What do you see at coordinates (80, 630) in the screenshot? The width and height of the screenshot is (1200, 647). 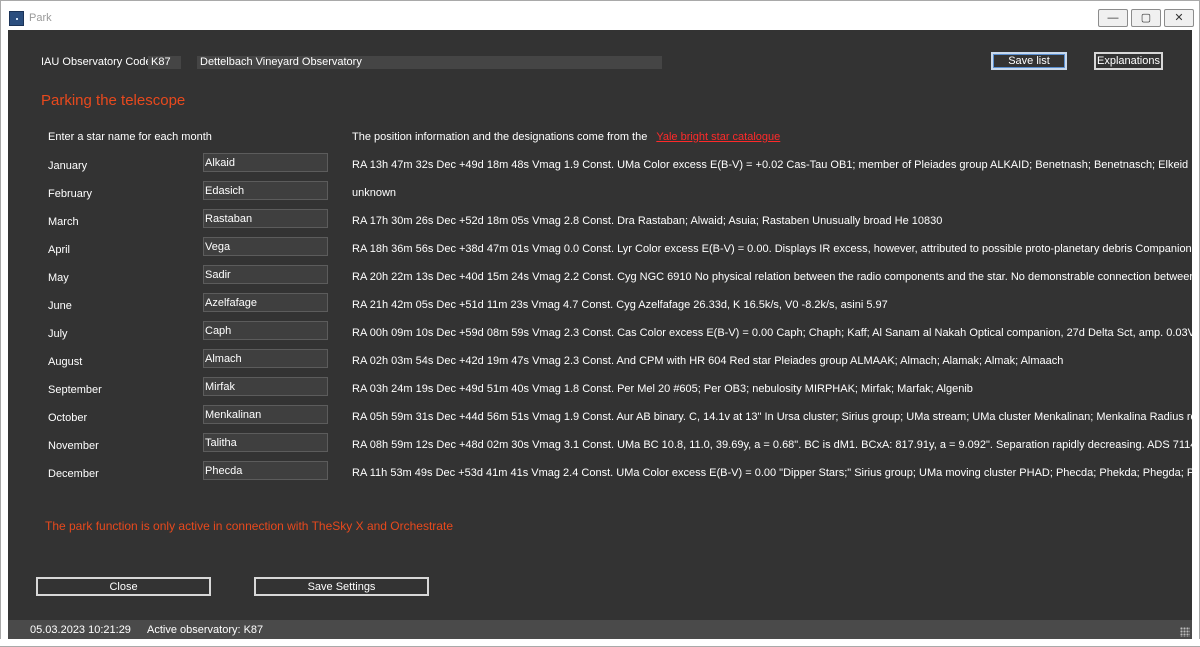 I see `status-datetime: 05.03.2023 10:21:29` at bounding box center [80, 630].